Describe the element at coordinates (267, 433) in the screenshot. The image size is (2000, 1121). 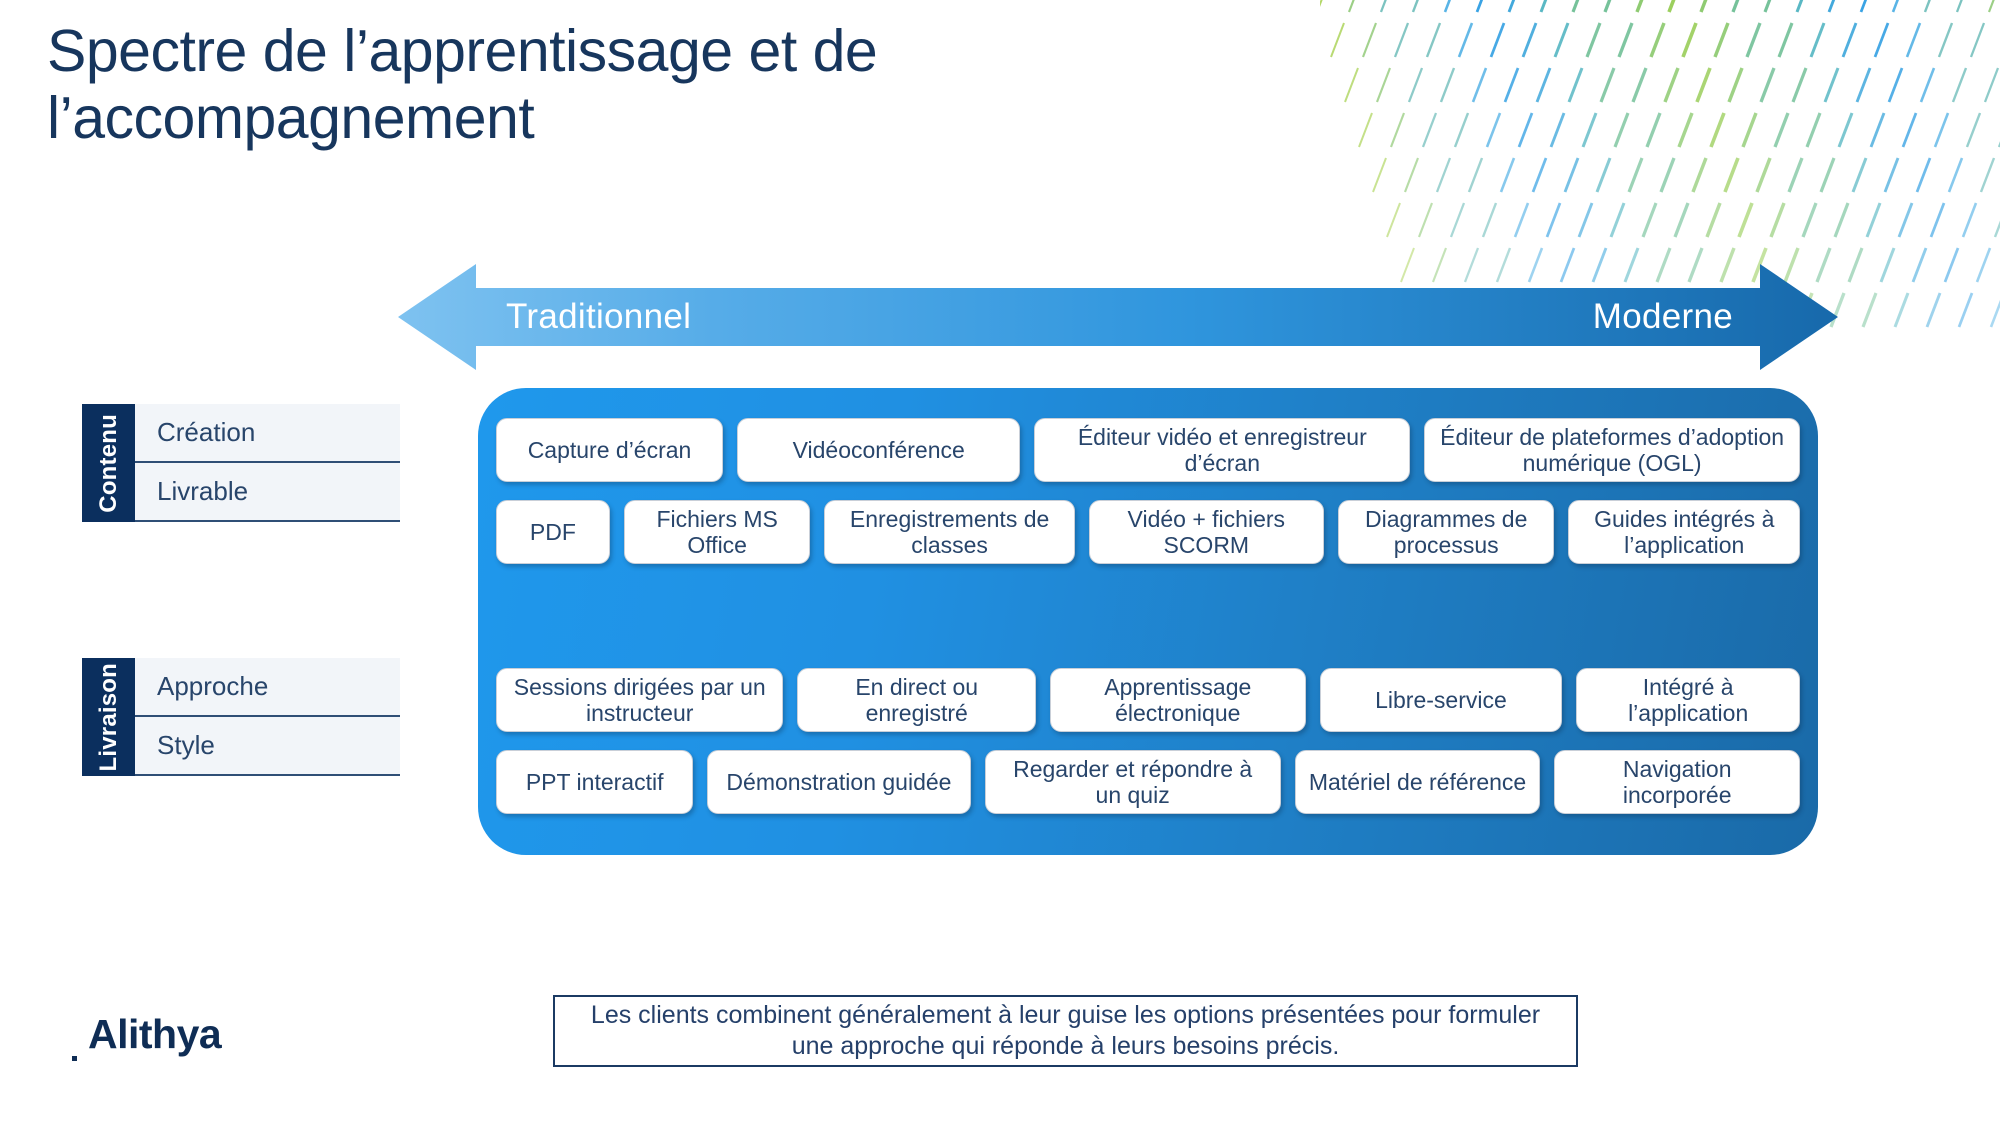
I see `category-row-creation: Création` at that location.